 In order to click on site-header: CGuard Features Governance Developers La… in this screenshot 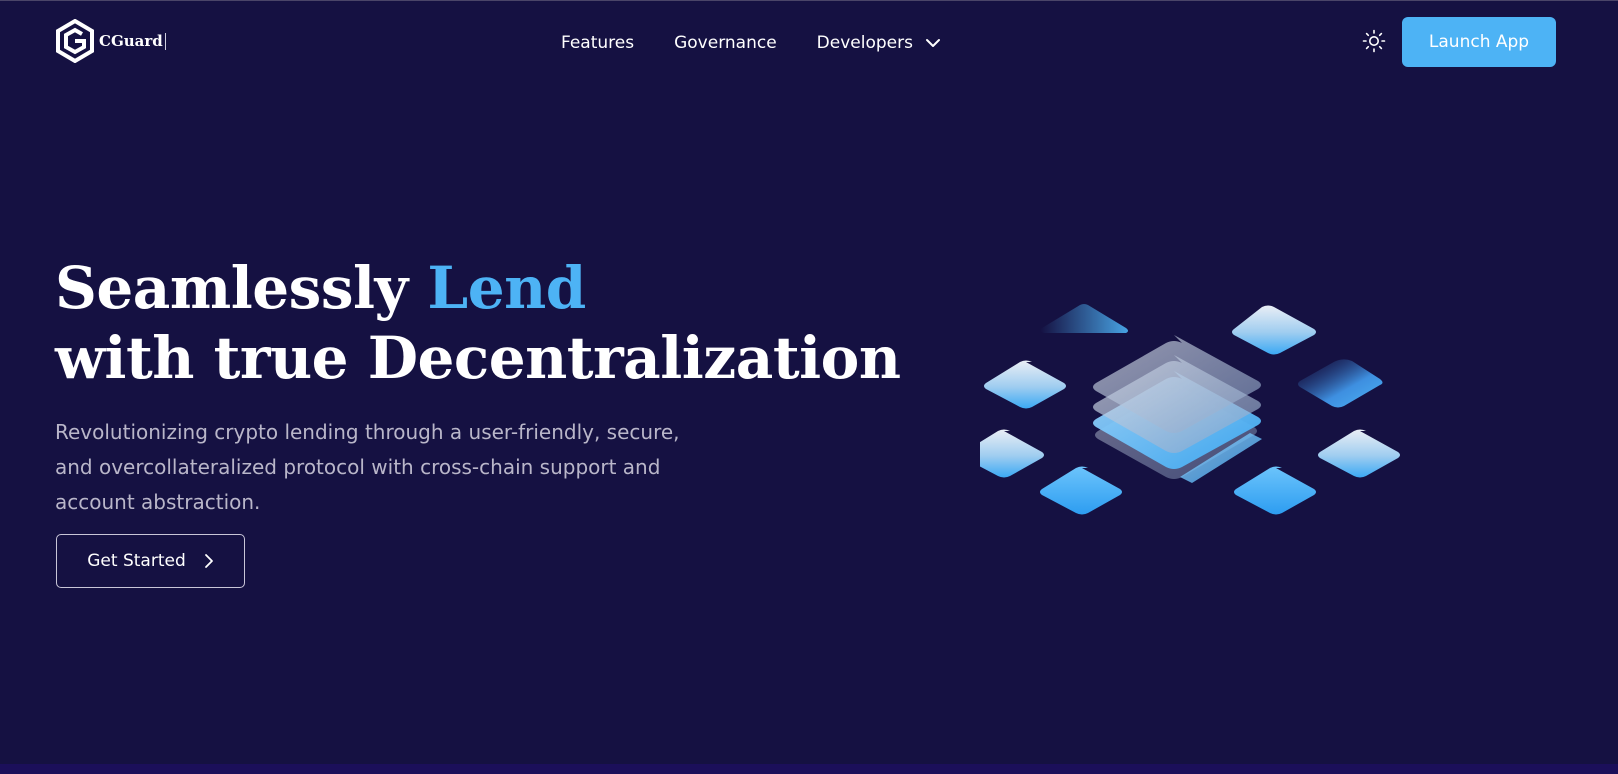, I will do `click(809, 43)`.